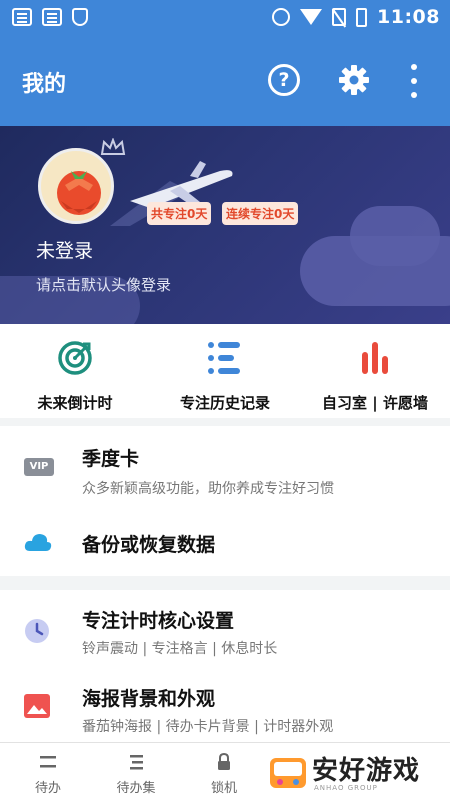 This screenshot has width=450, height=800. I want to click on vip-badge: VIP, so click(39, 467).